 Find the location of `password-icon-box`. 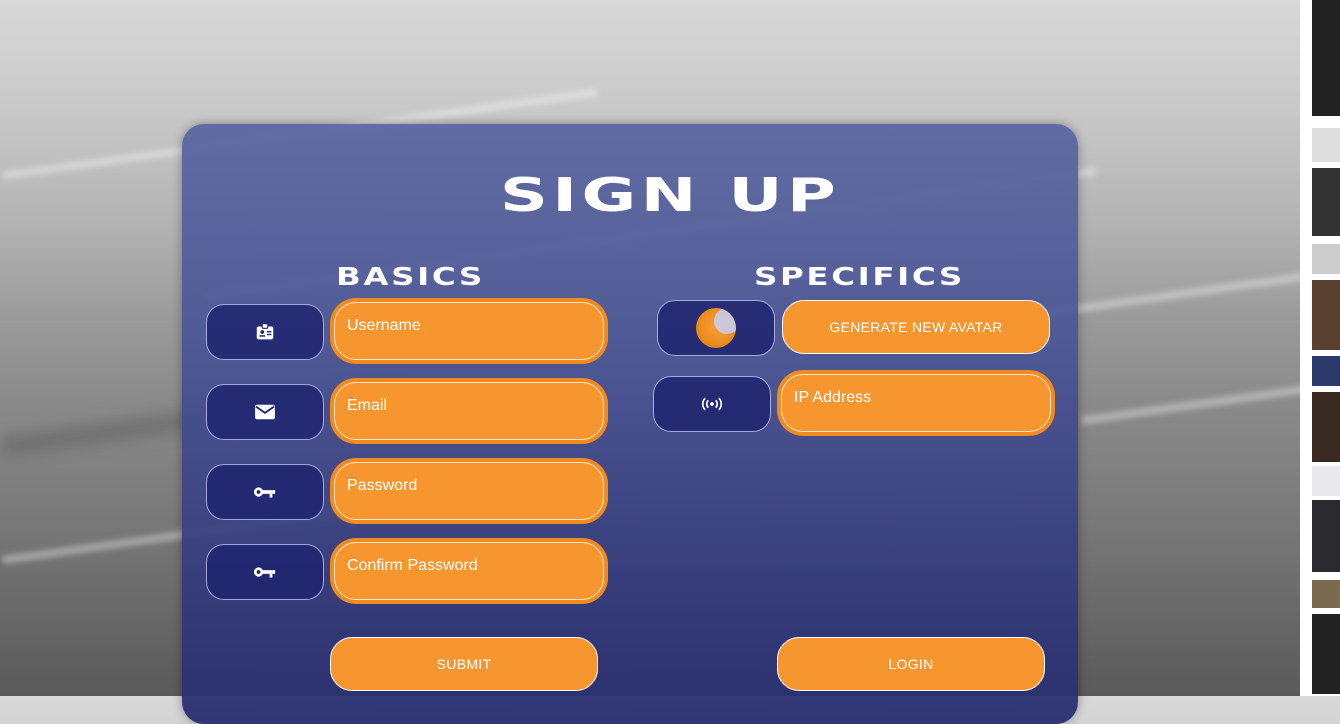

password-icon-box is located at coordinates (265, 492).